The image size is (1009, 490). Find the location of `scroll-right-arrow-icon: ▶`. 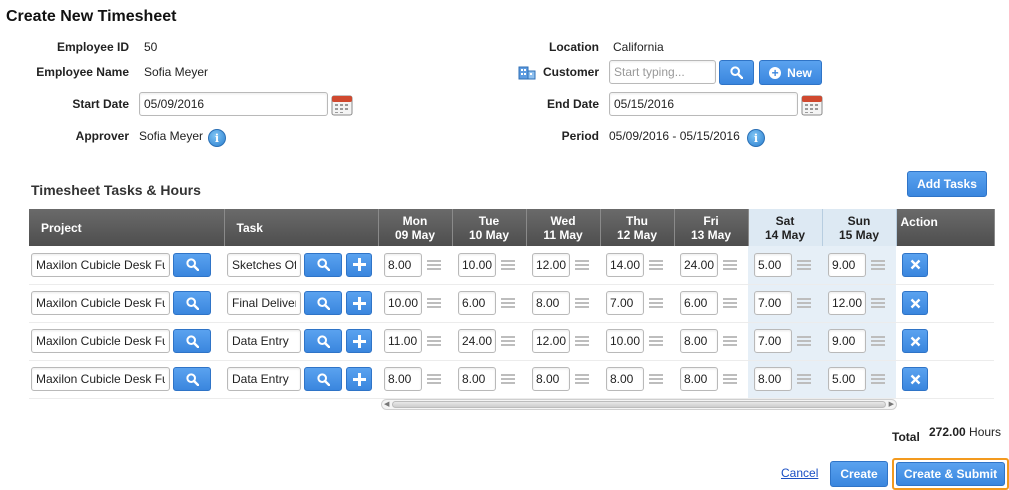

scroll-right-arrow-icon: ▶ is located at coordinates (891, 405).